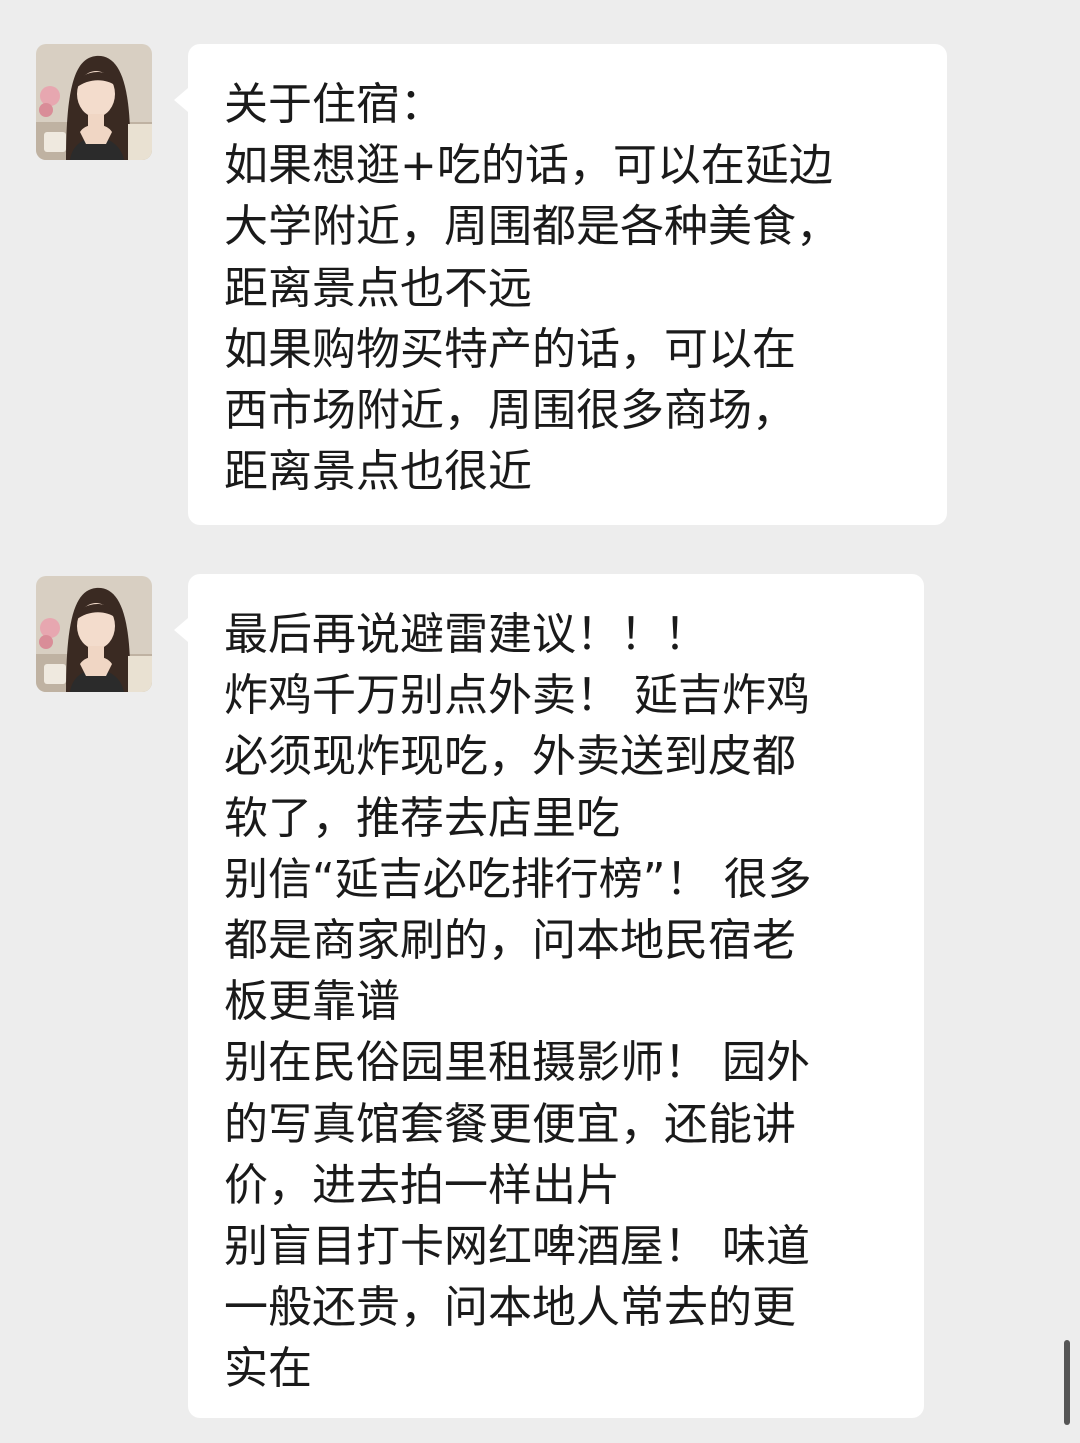 This screenshot has height=1443, width=1080. I want to click on message-line: 别盲目打卡网红啤酒屋！ 味道, so click(517, 1246).